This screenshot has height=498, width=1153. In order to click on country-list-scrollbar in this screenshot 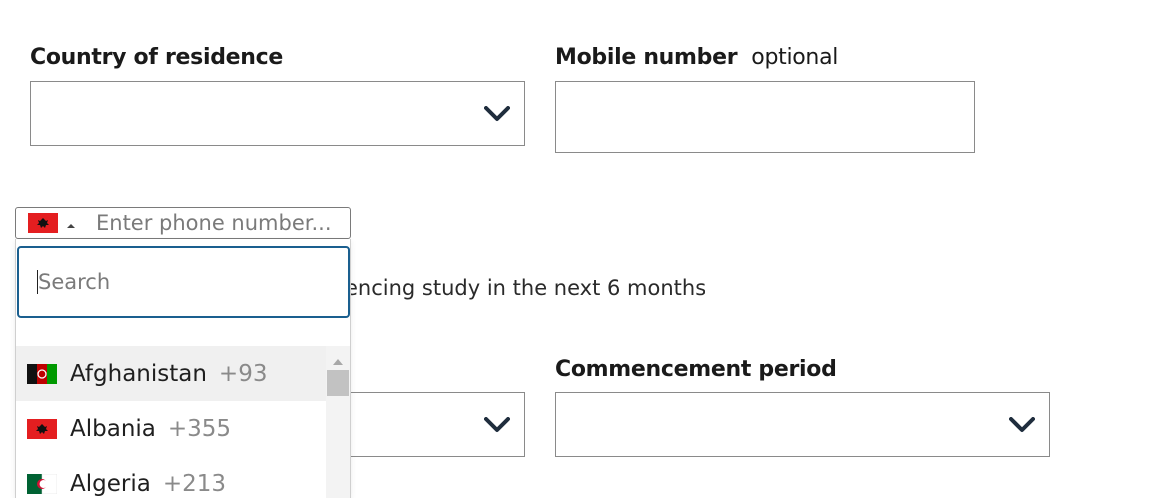, I will do `click(338, 422)`.